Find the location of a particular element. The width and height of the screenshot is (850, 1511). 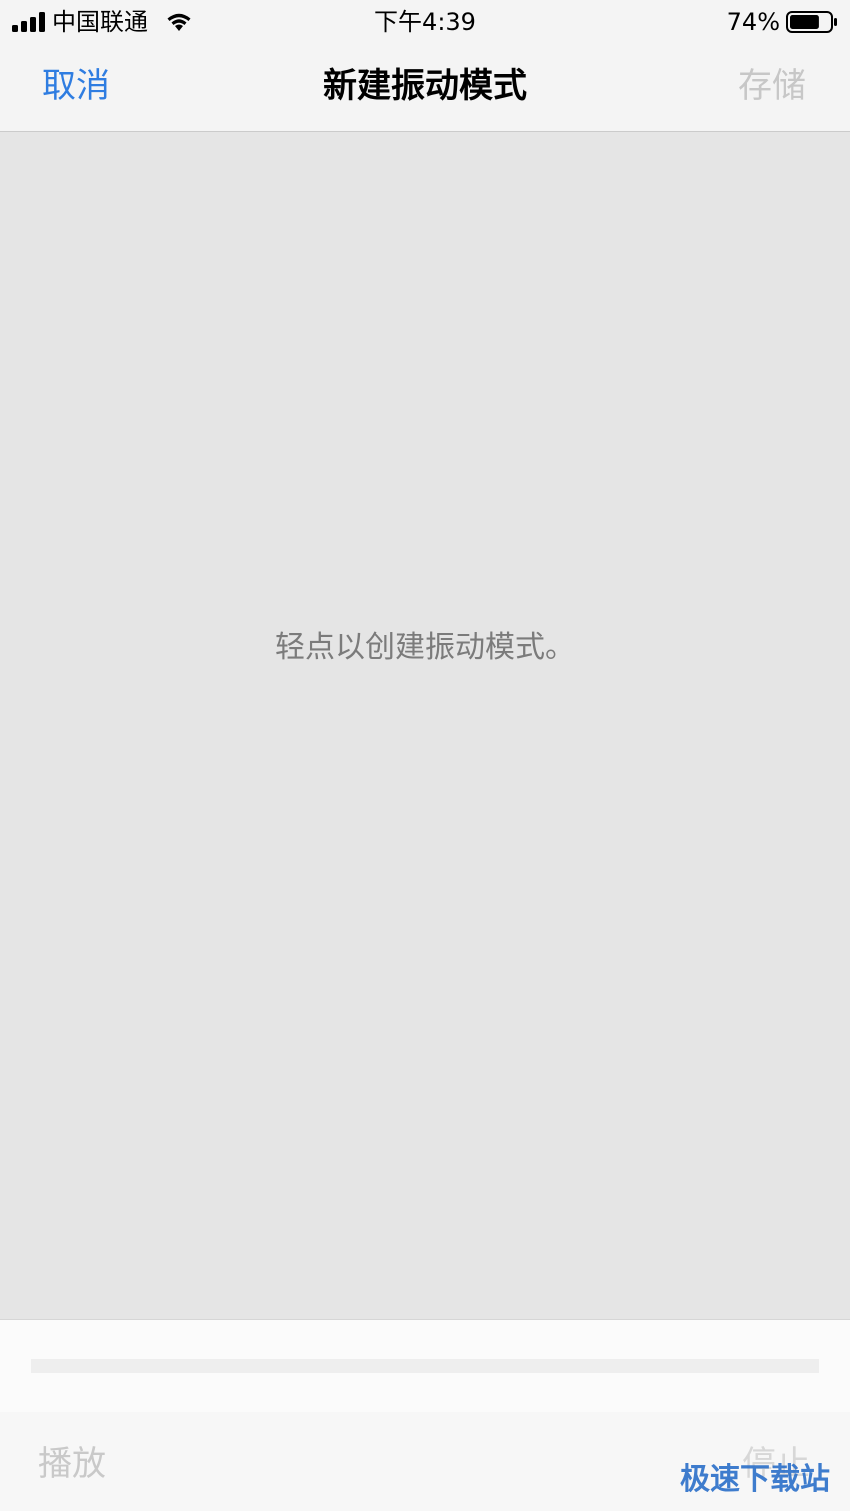

status-bar: 中国联通 下午4:39 74% is located at coordinates (425, 22).